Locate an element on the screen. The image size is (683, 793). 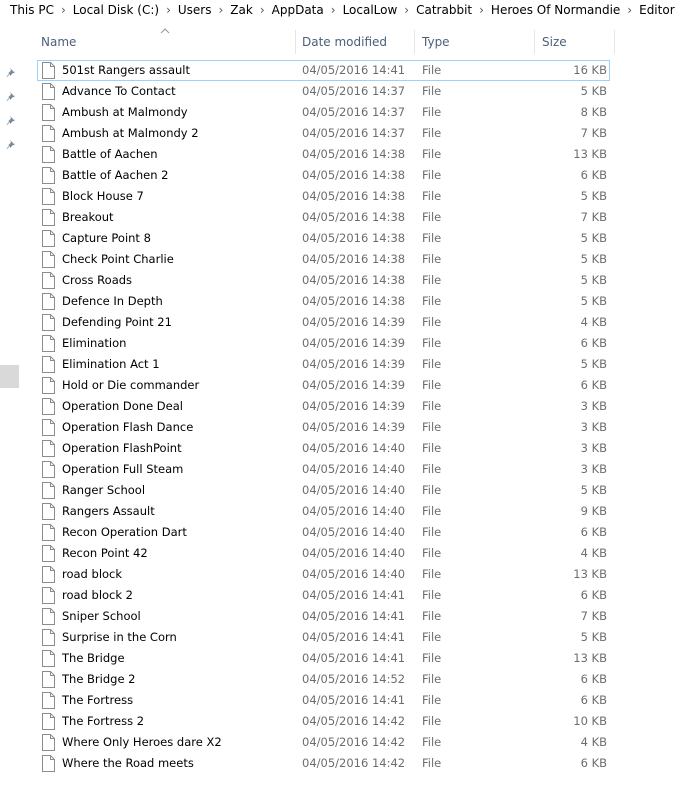
file-name: Operation FlashPoint is located at coordinates (122, 448).